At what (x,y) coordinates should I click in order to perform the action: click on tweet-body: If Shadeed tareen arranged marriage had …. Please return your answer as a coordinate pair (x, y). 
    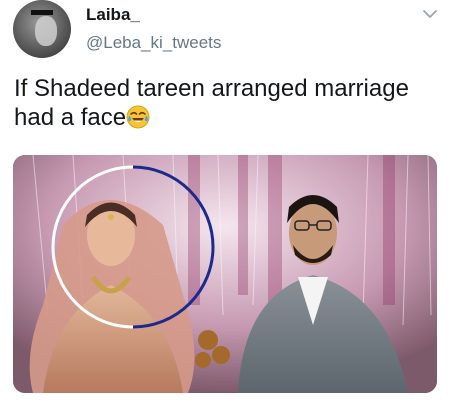
    Looking at the image, I should click on (211, 103).